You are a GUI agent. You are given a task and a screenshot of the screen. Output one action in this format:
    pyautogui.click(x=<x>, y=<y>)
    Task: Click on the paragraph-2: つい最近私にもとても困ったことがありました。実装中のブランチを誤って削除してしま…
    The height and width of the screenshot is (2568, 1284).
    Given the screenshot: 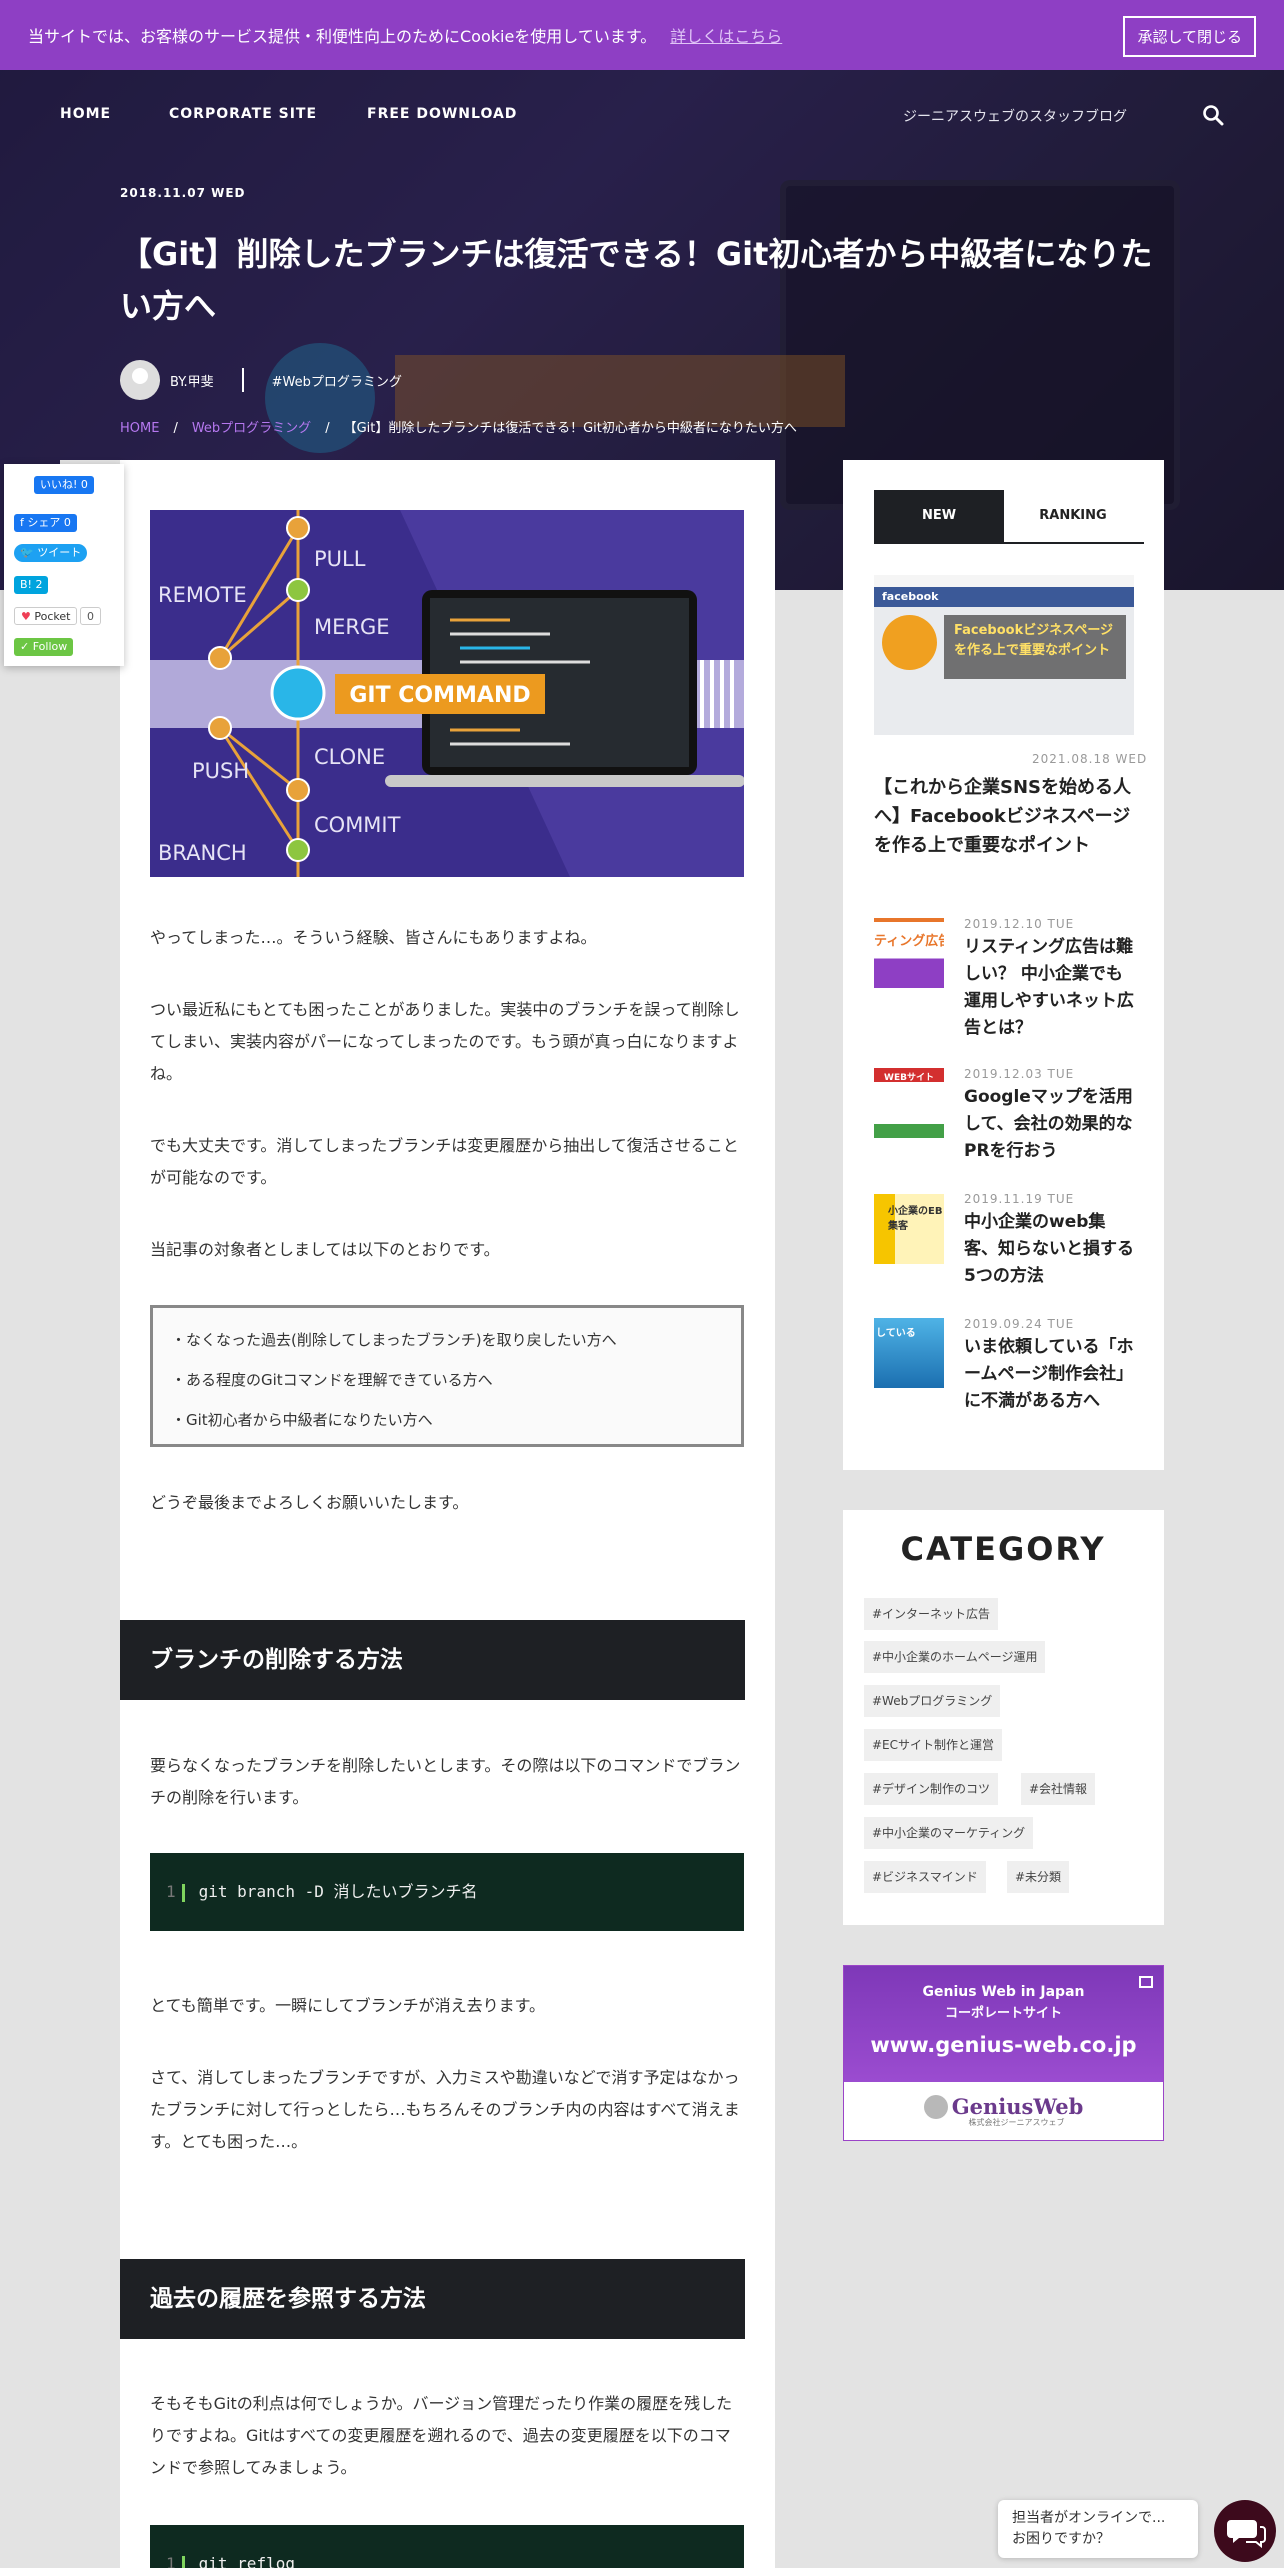 What is the action you would take?
    pyautogui.click(x=445, y=1041)
    